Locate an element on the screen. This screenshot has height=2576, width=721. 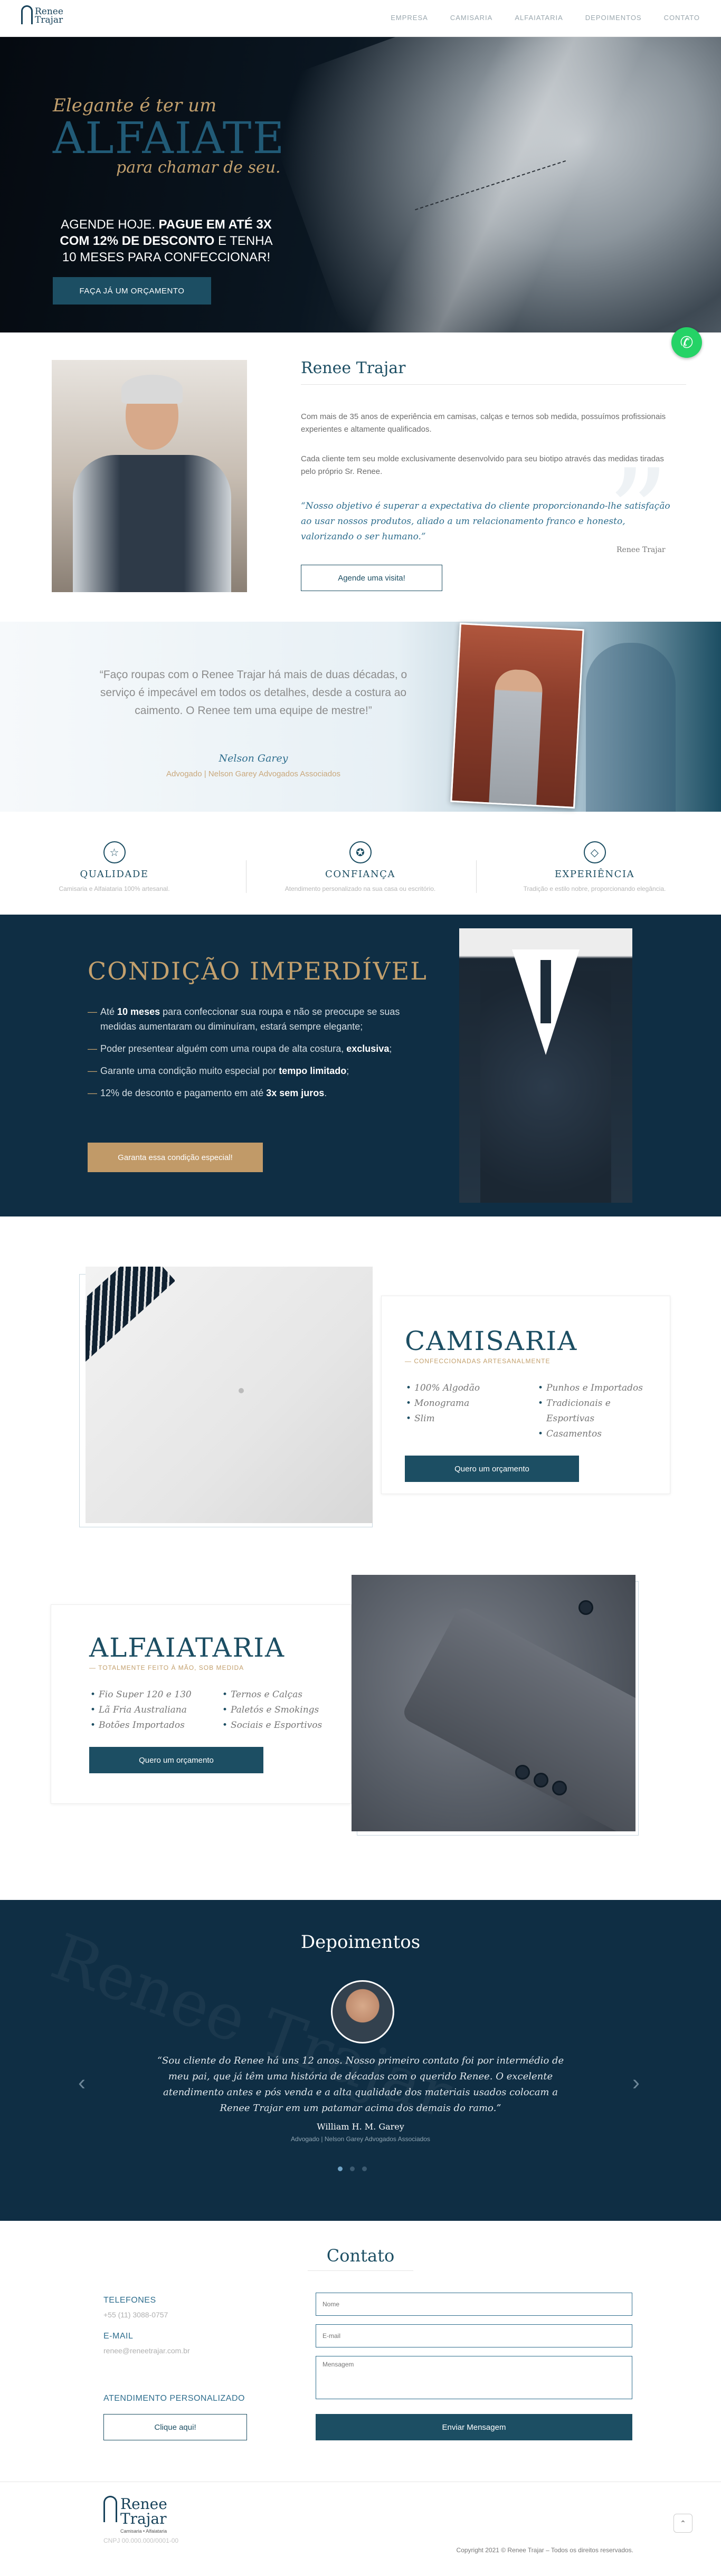
star-icon: ☆ is located at coordinates (114, 852).